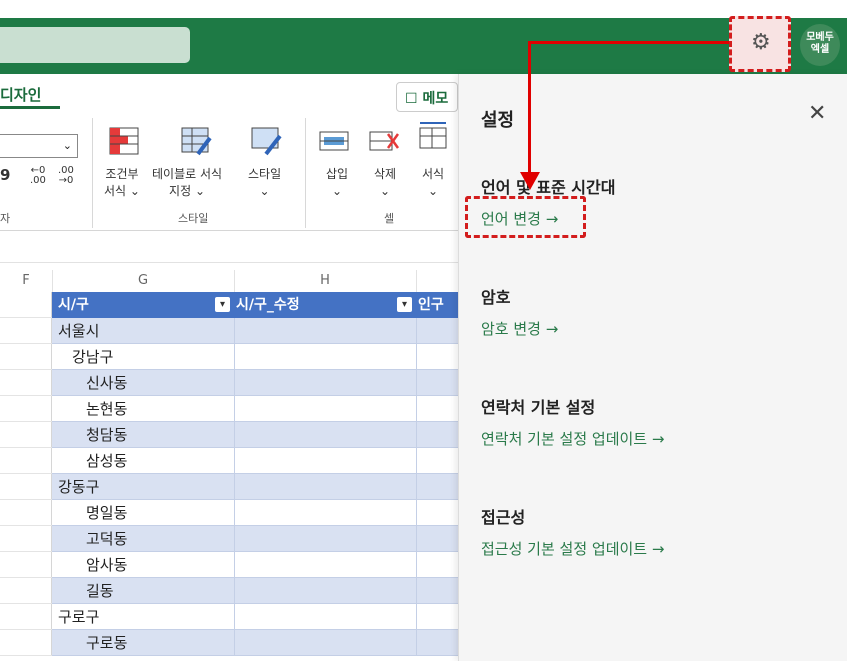  I want to click on memo-label: 메모, so click(435, 99).